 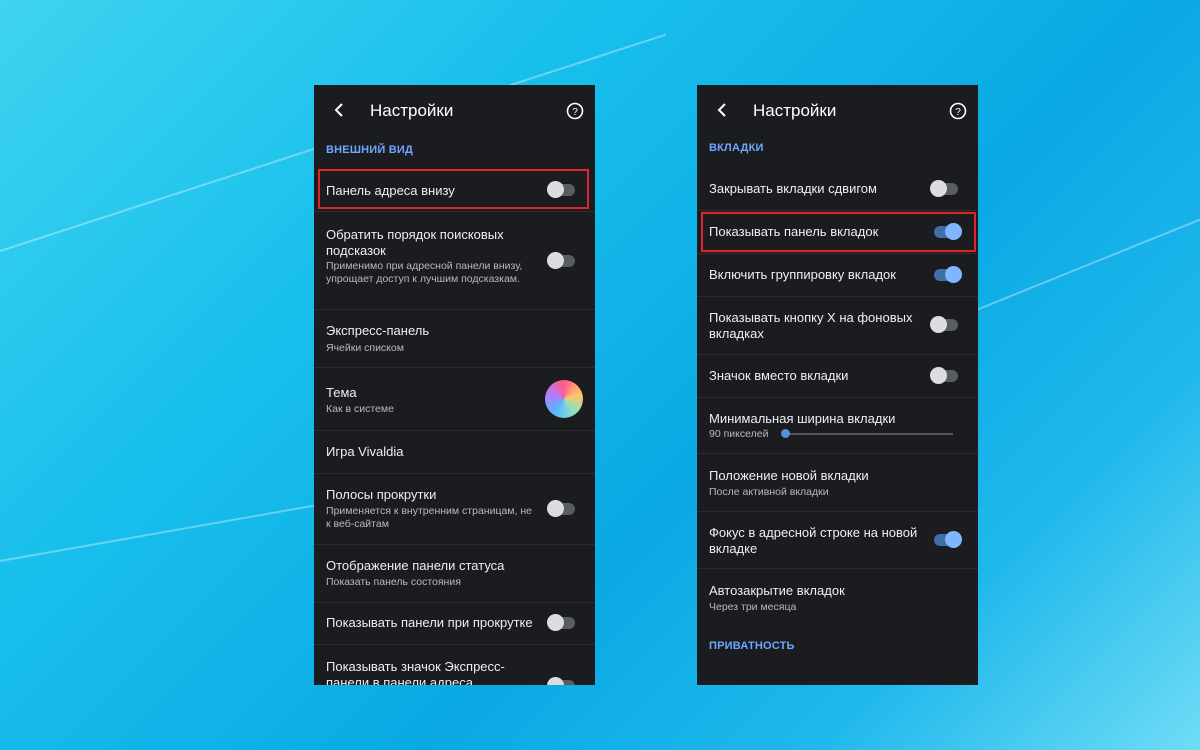 What do you see at coordinates (802, 274) in the screenshot?
I see `setting-label: Включить группировку вкладок` at bounding box center [802, 274].